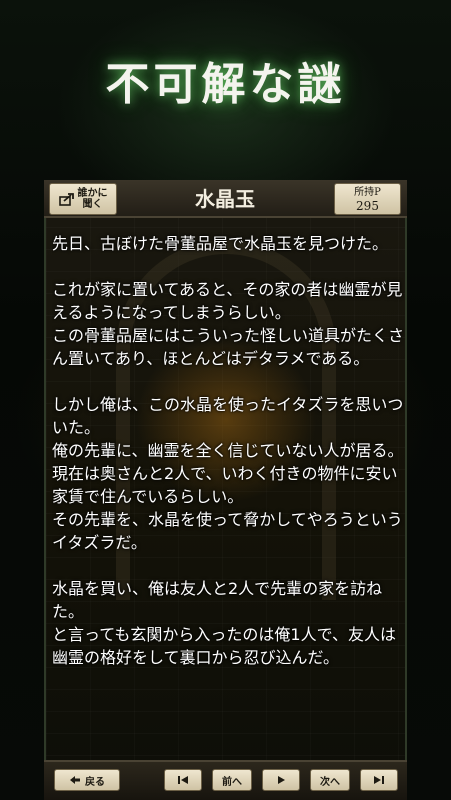 The height and width of the screenshot is (800, 451). What do you see at coordinates (367, 192) in the screenshot?
I see `points-label: 所持P` at bounding box center [367, 192].